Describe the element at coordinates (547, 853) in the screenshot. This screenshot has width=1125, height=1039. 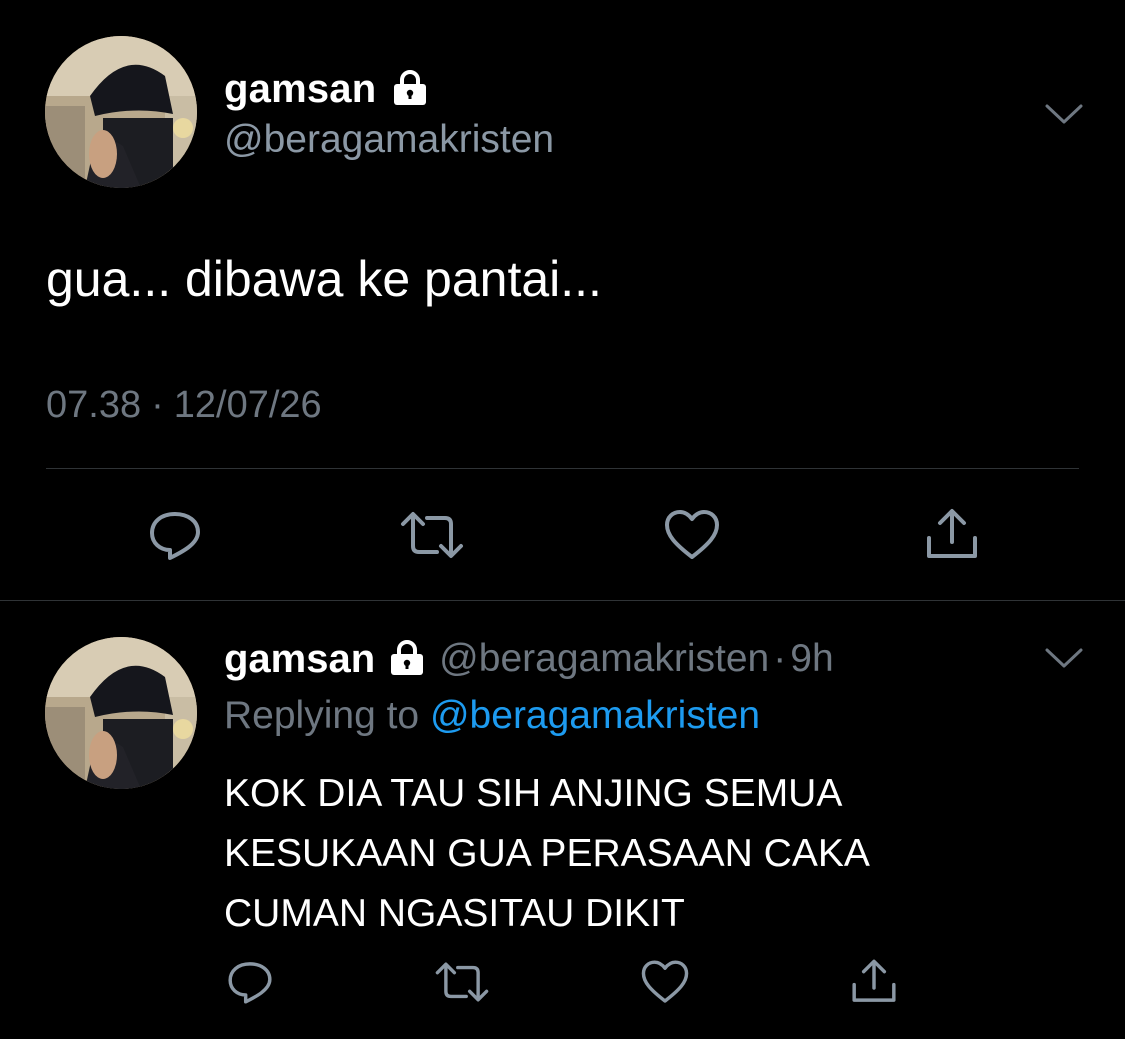
I see `reply-text-line: KESUKAAN GUA PERASAAN CAKA` at that location.